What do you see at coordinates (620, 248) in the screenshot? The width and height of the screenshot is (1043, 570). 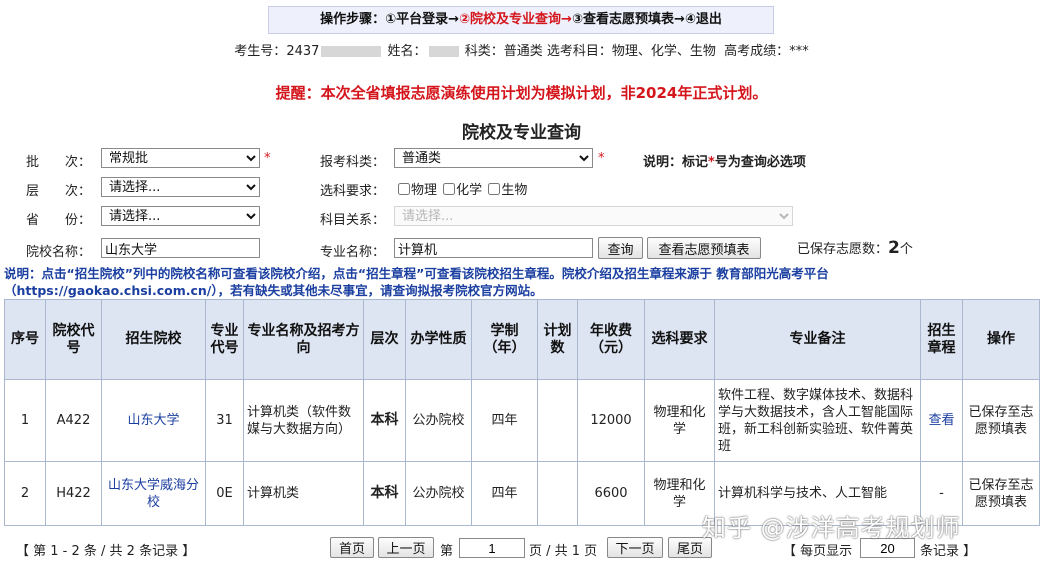 I see `query-button: 查询` at bounding box center [620, 248].